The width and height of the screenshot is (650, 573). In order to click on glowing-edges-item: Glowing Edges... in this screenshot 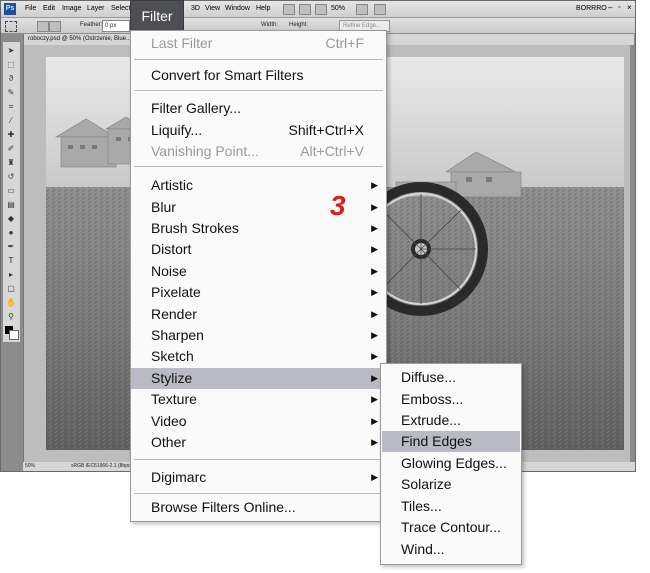, I will do `click(451, 463)`.